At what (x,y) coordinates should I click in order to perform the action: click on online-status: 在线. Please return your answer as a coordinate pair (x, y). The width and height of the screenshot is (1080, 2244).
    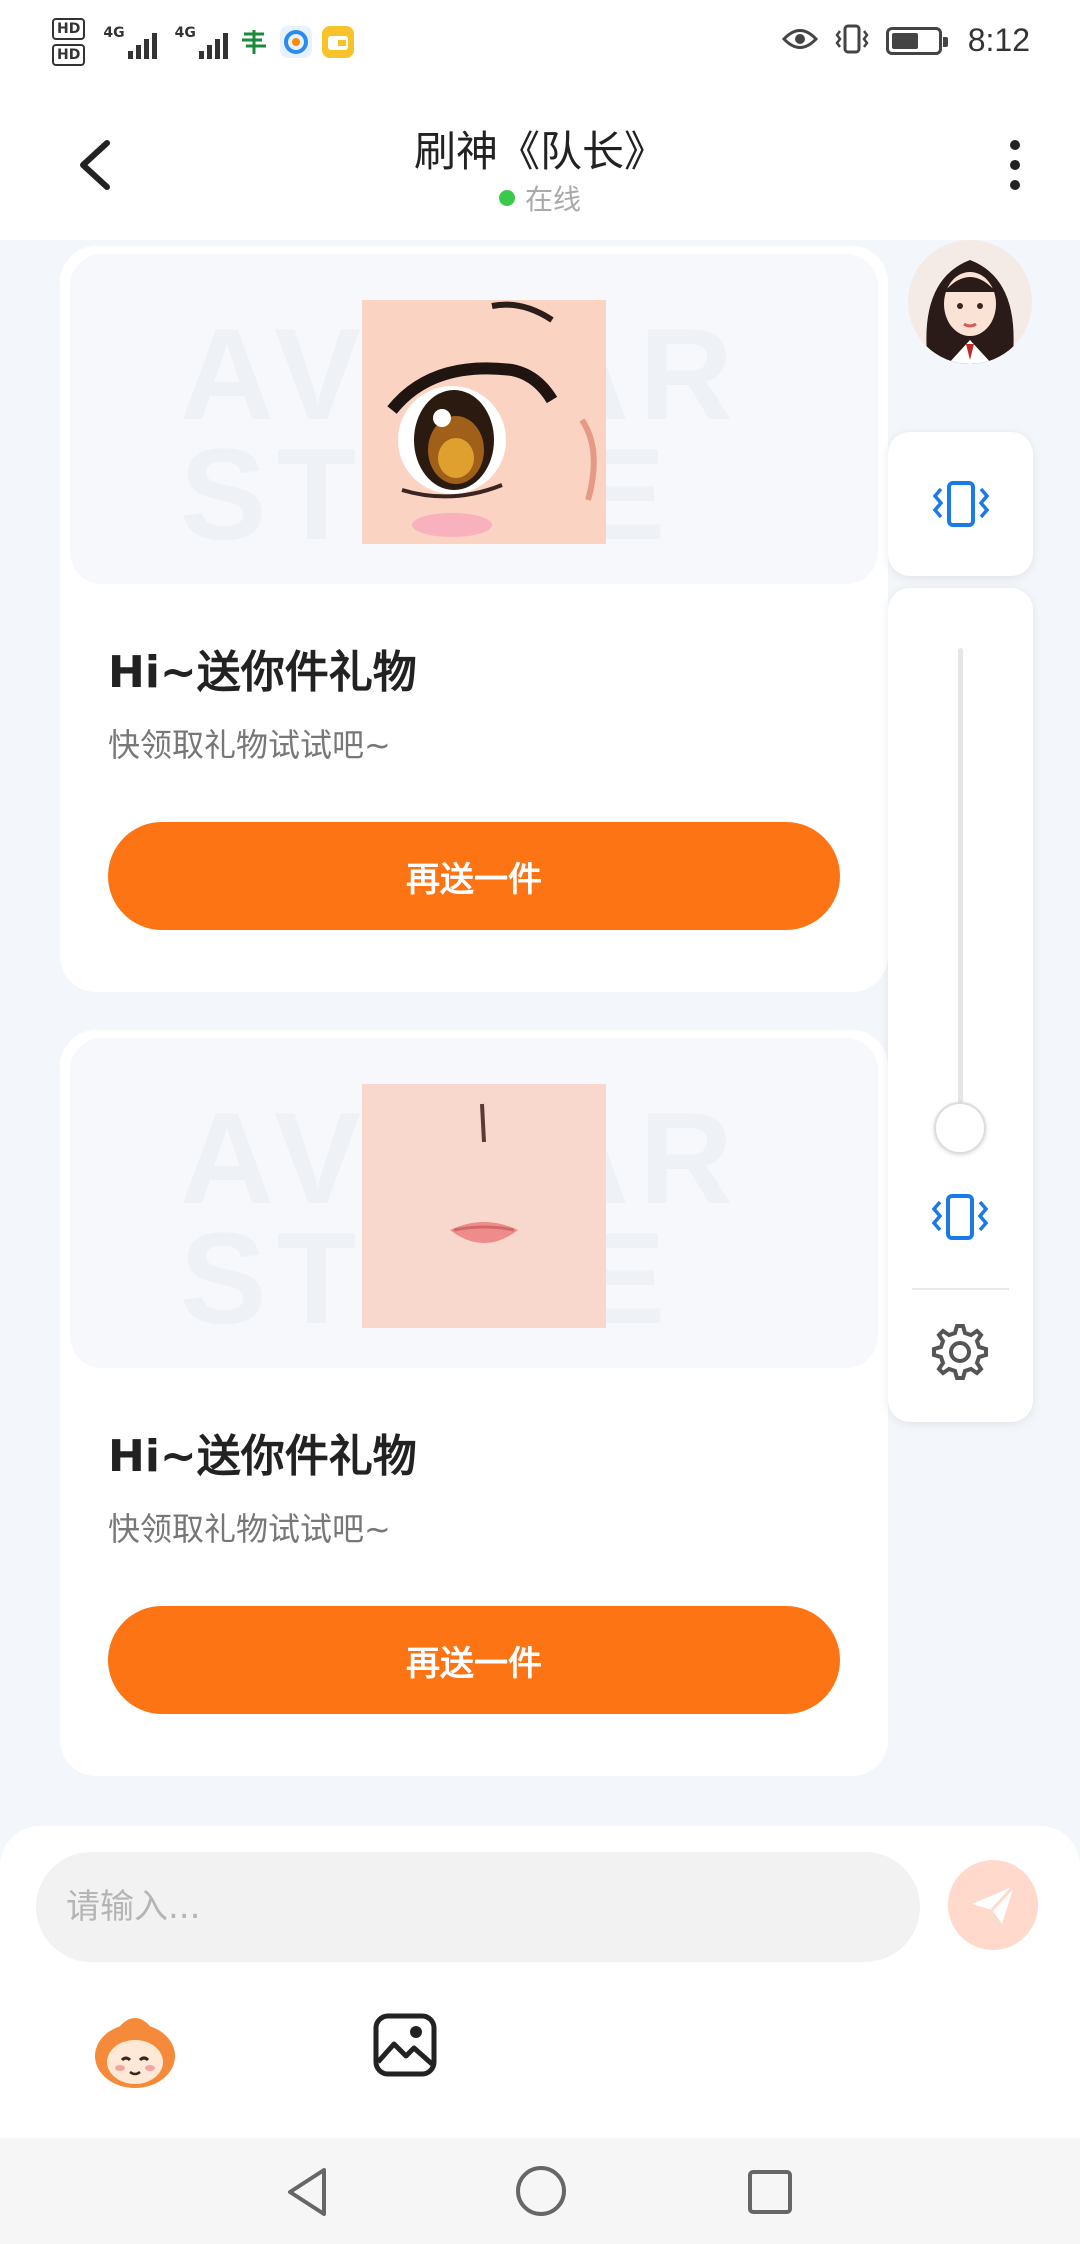
    Looking at the image, I should click on (540, 198).